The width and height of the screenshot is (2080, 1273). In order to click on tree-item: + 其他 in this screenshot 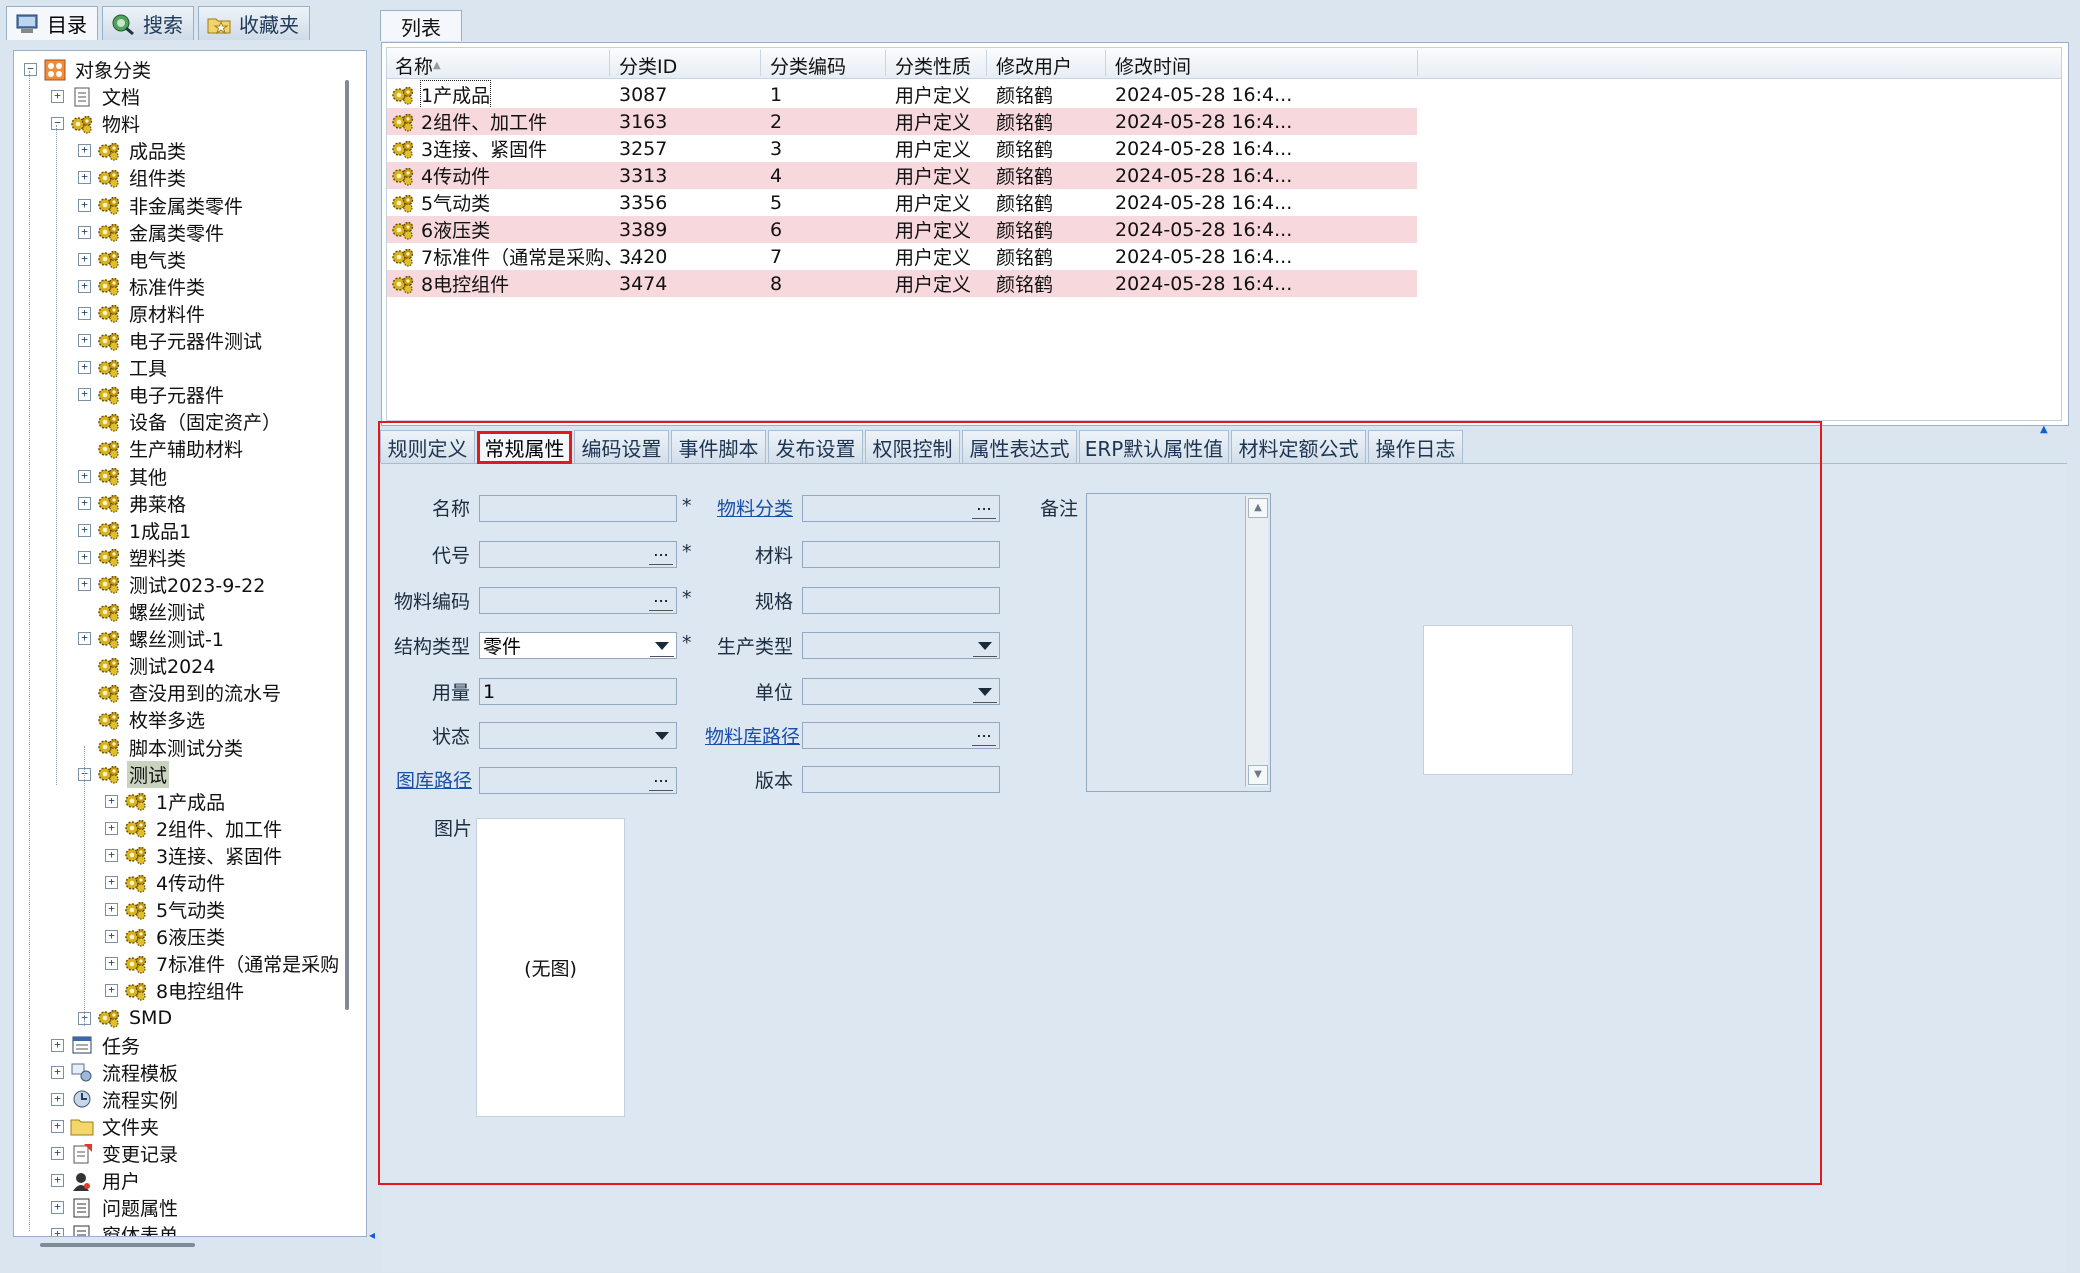, I will do `click(123, 476)`.